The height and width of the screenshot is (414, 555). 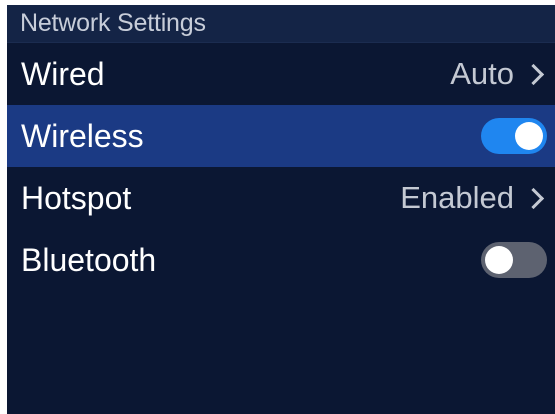 I want to click on menu-item-wired: Wired Auto, so click(x=281, y=74).